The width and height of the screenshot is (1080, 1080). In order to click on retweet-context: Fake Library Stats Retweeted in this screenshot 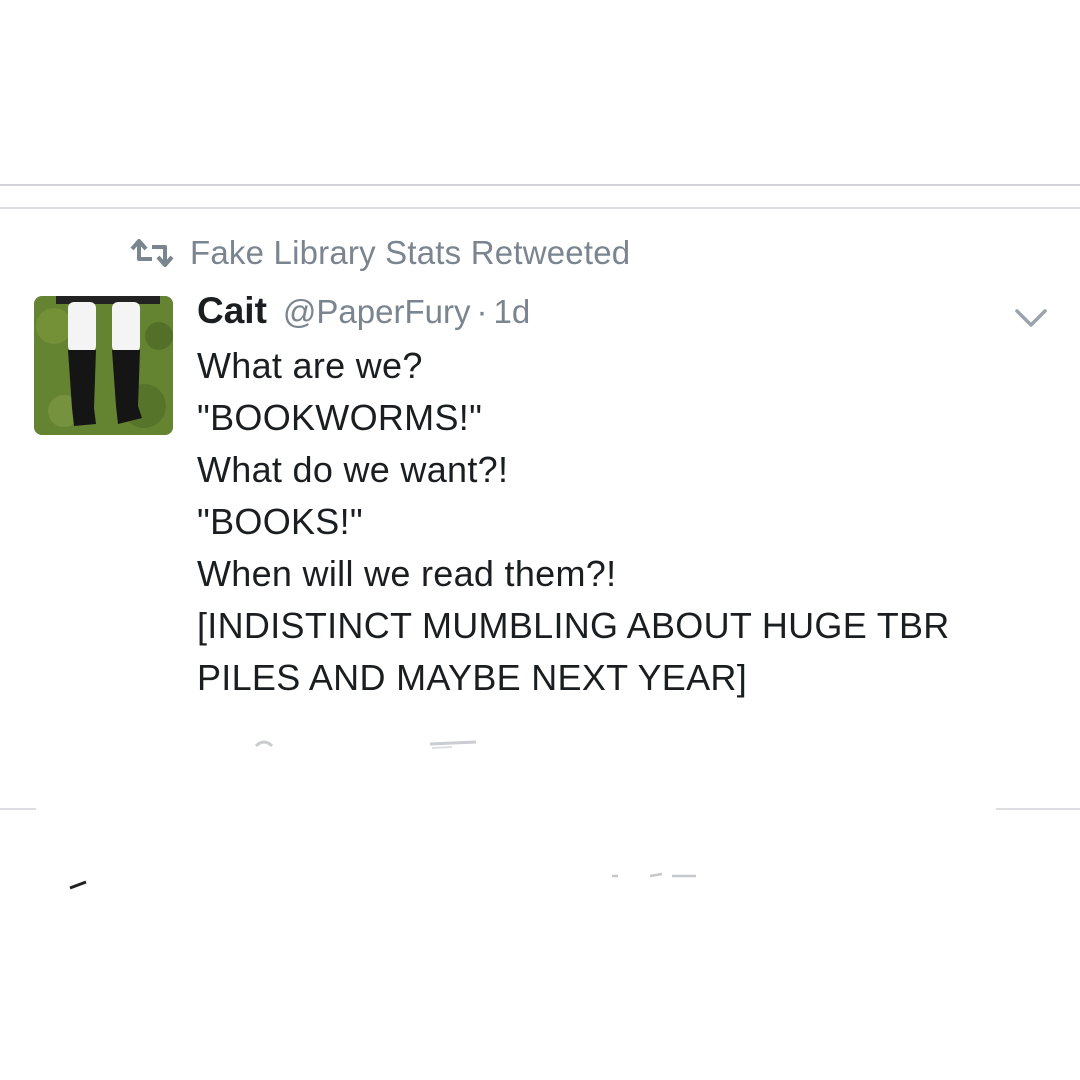, I will do `click(380, 253)`.